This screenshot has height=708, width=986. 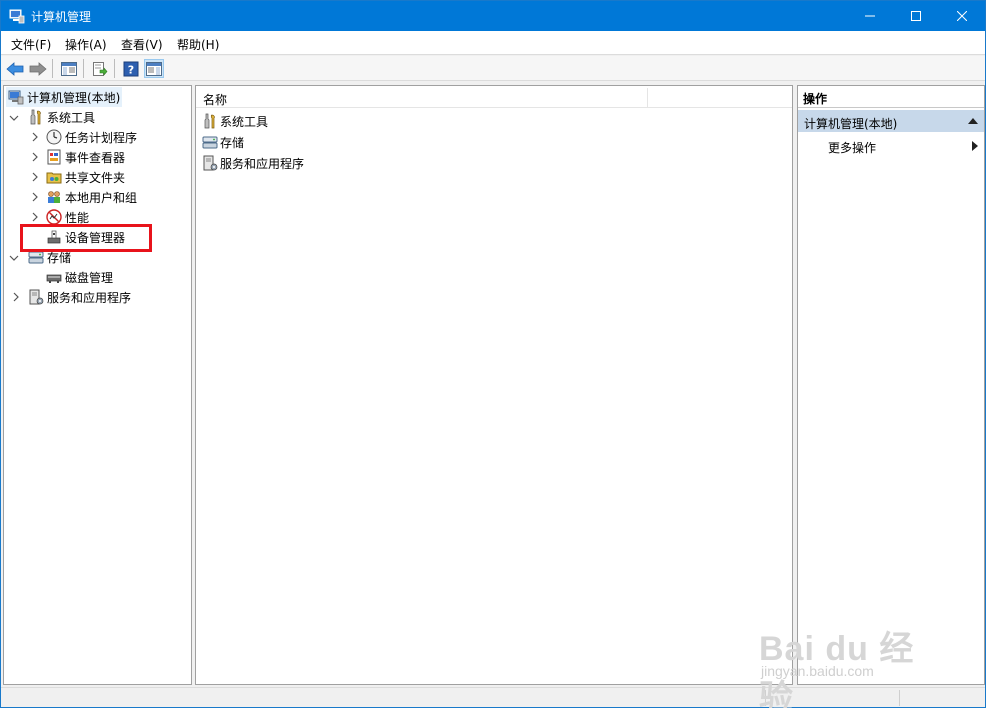 I want to click on tree-label: 计算机管理(本地), so click(x=74, y=97).